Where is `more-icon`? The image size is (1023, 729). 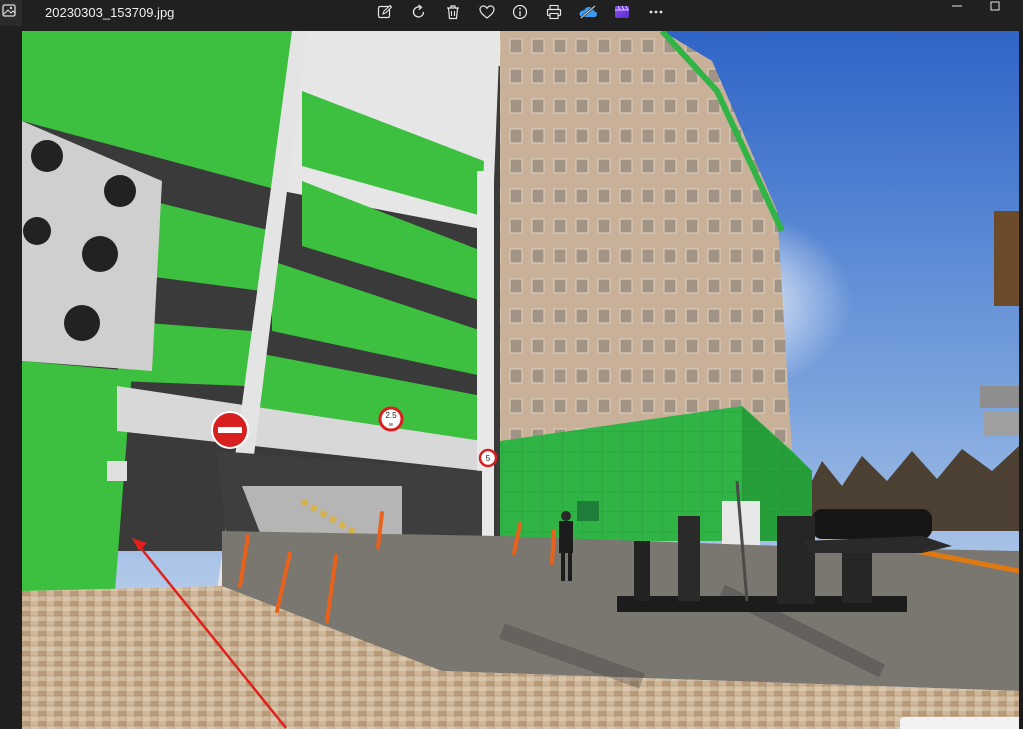
more-icon is located at coordinates (656, 12).